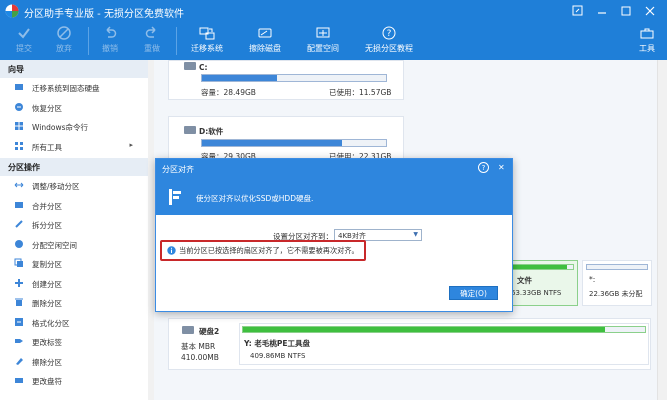 The height and width of the screenshot is (400, 667). Describe the element at coordinates (19, 204) in the screenshot. I see `merge-icon` at that location.